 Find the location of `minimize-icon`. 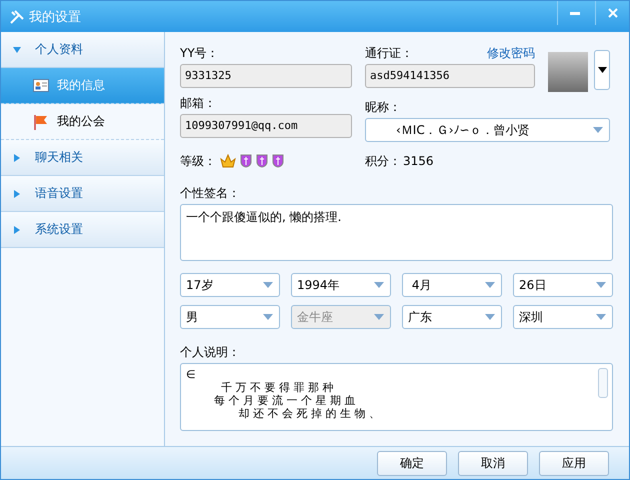

minimize-icon is located at coordinates (575, 13).